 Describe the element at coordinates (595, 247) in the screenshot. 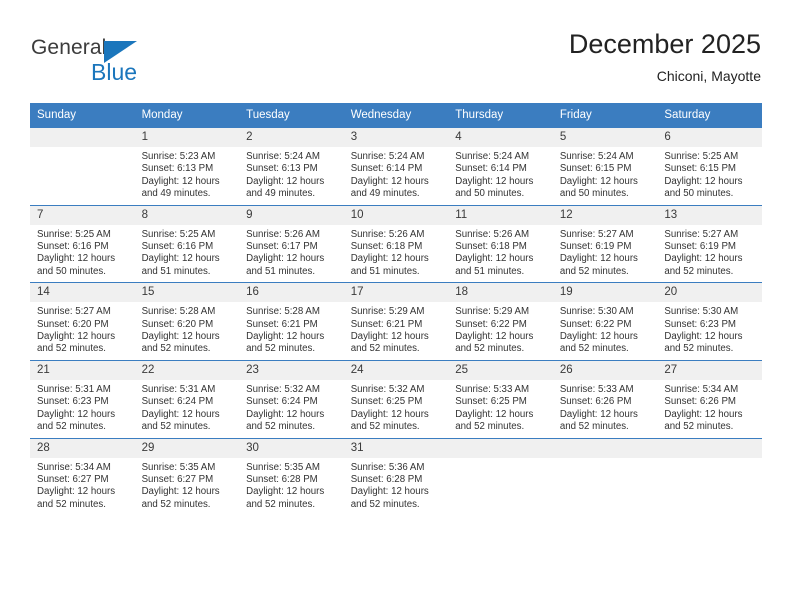

I see `sunset-text: Sunset: 6:19 PM` at that location.